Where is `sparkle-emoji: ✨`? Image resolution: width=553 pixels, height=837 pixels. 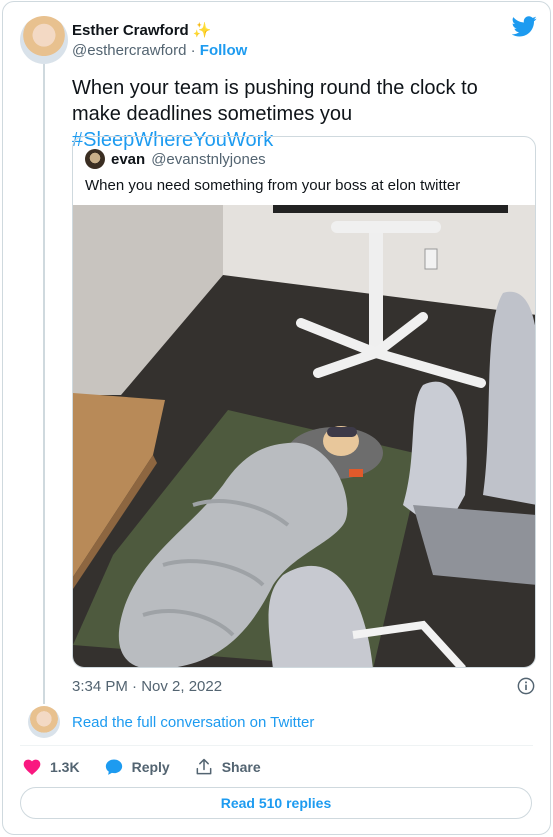
sparkle-emoji: ✨ is located at coordinates (202, 30).